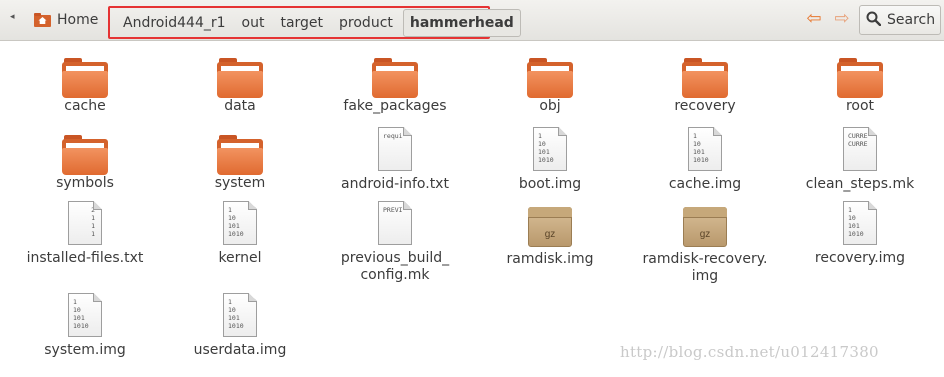 The width and height of the screenshot is (944, 377). I want to click on file-item: obj, so click(550, 94).